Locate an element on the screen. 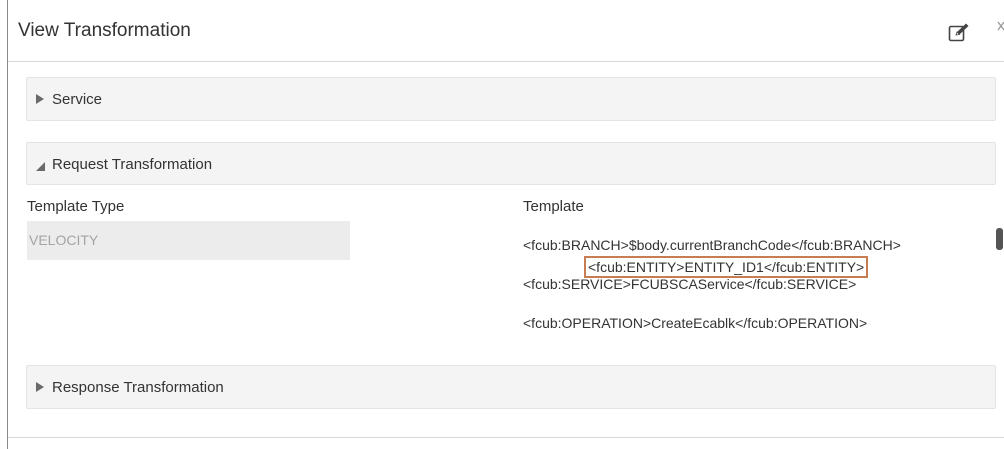  section-service-label: Service is located at coordinates (77, 99).